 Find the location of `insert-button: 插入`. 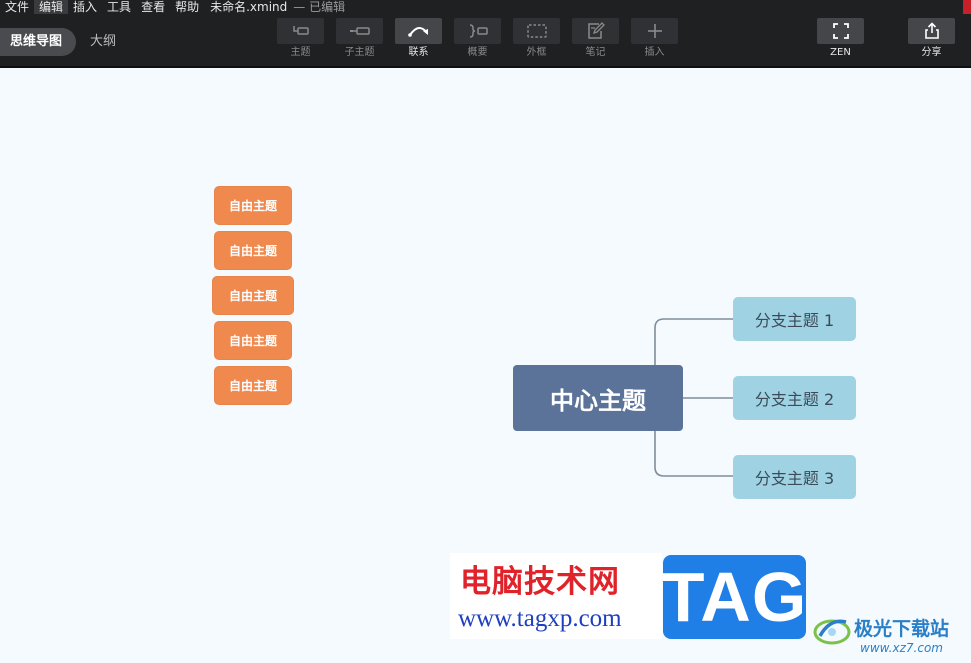

insert-button: 插入 is located at coordinates (654, 38).